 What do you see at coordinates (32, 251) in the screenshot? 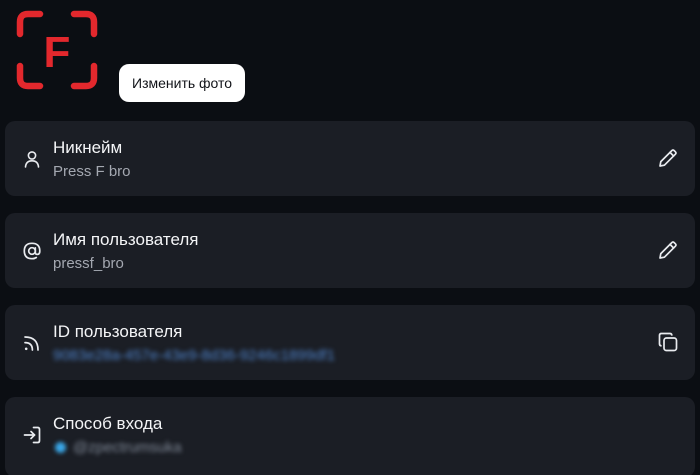
I see `at-sign-icon` at bounding box center [32, 251].